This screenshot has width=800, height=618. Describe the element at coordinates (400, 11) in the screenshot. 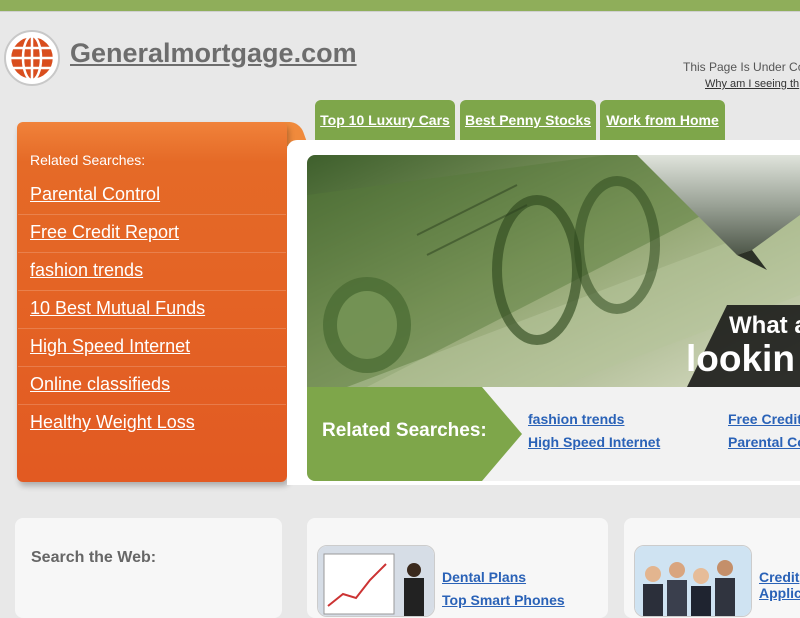

I see `top-divider` at that location.